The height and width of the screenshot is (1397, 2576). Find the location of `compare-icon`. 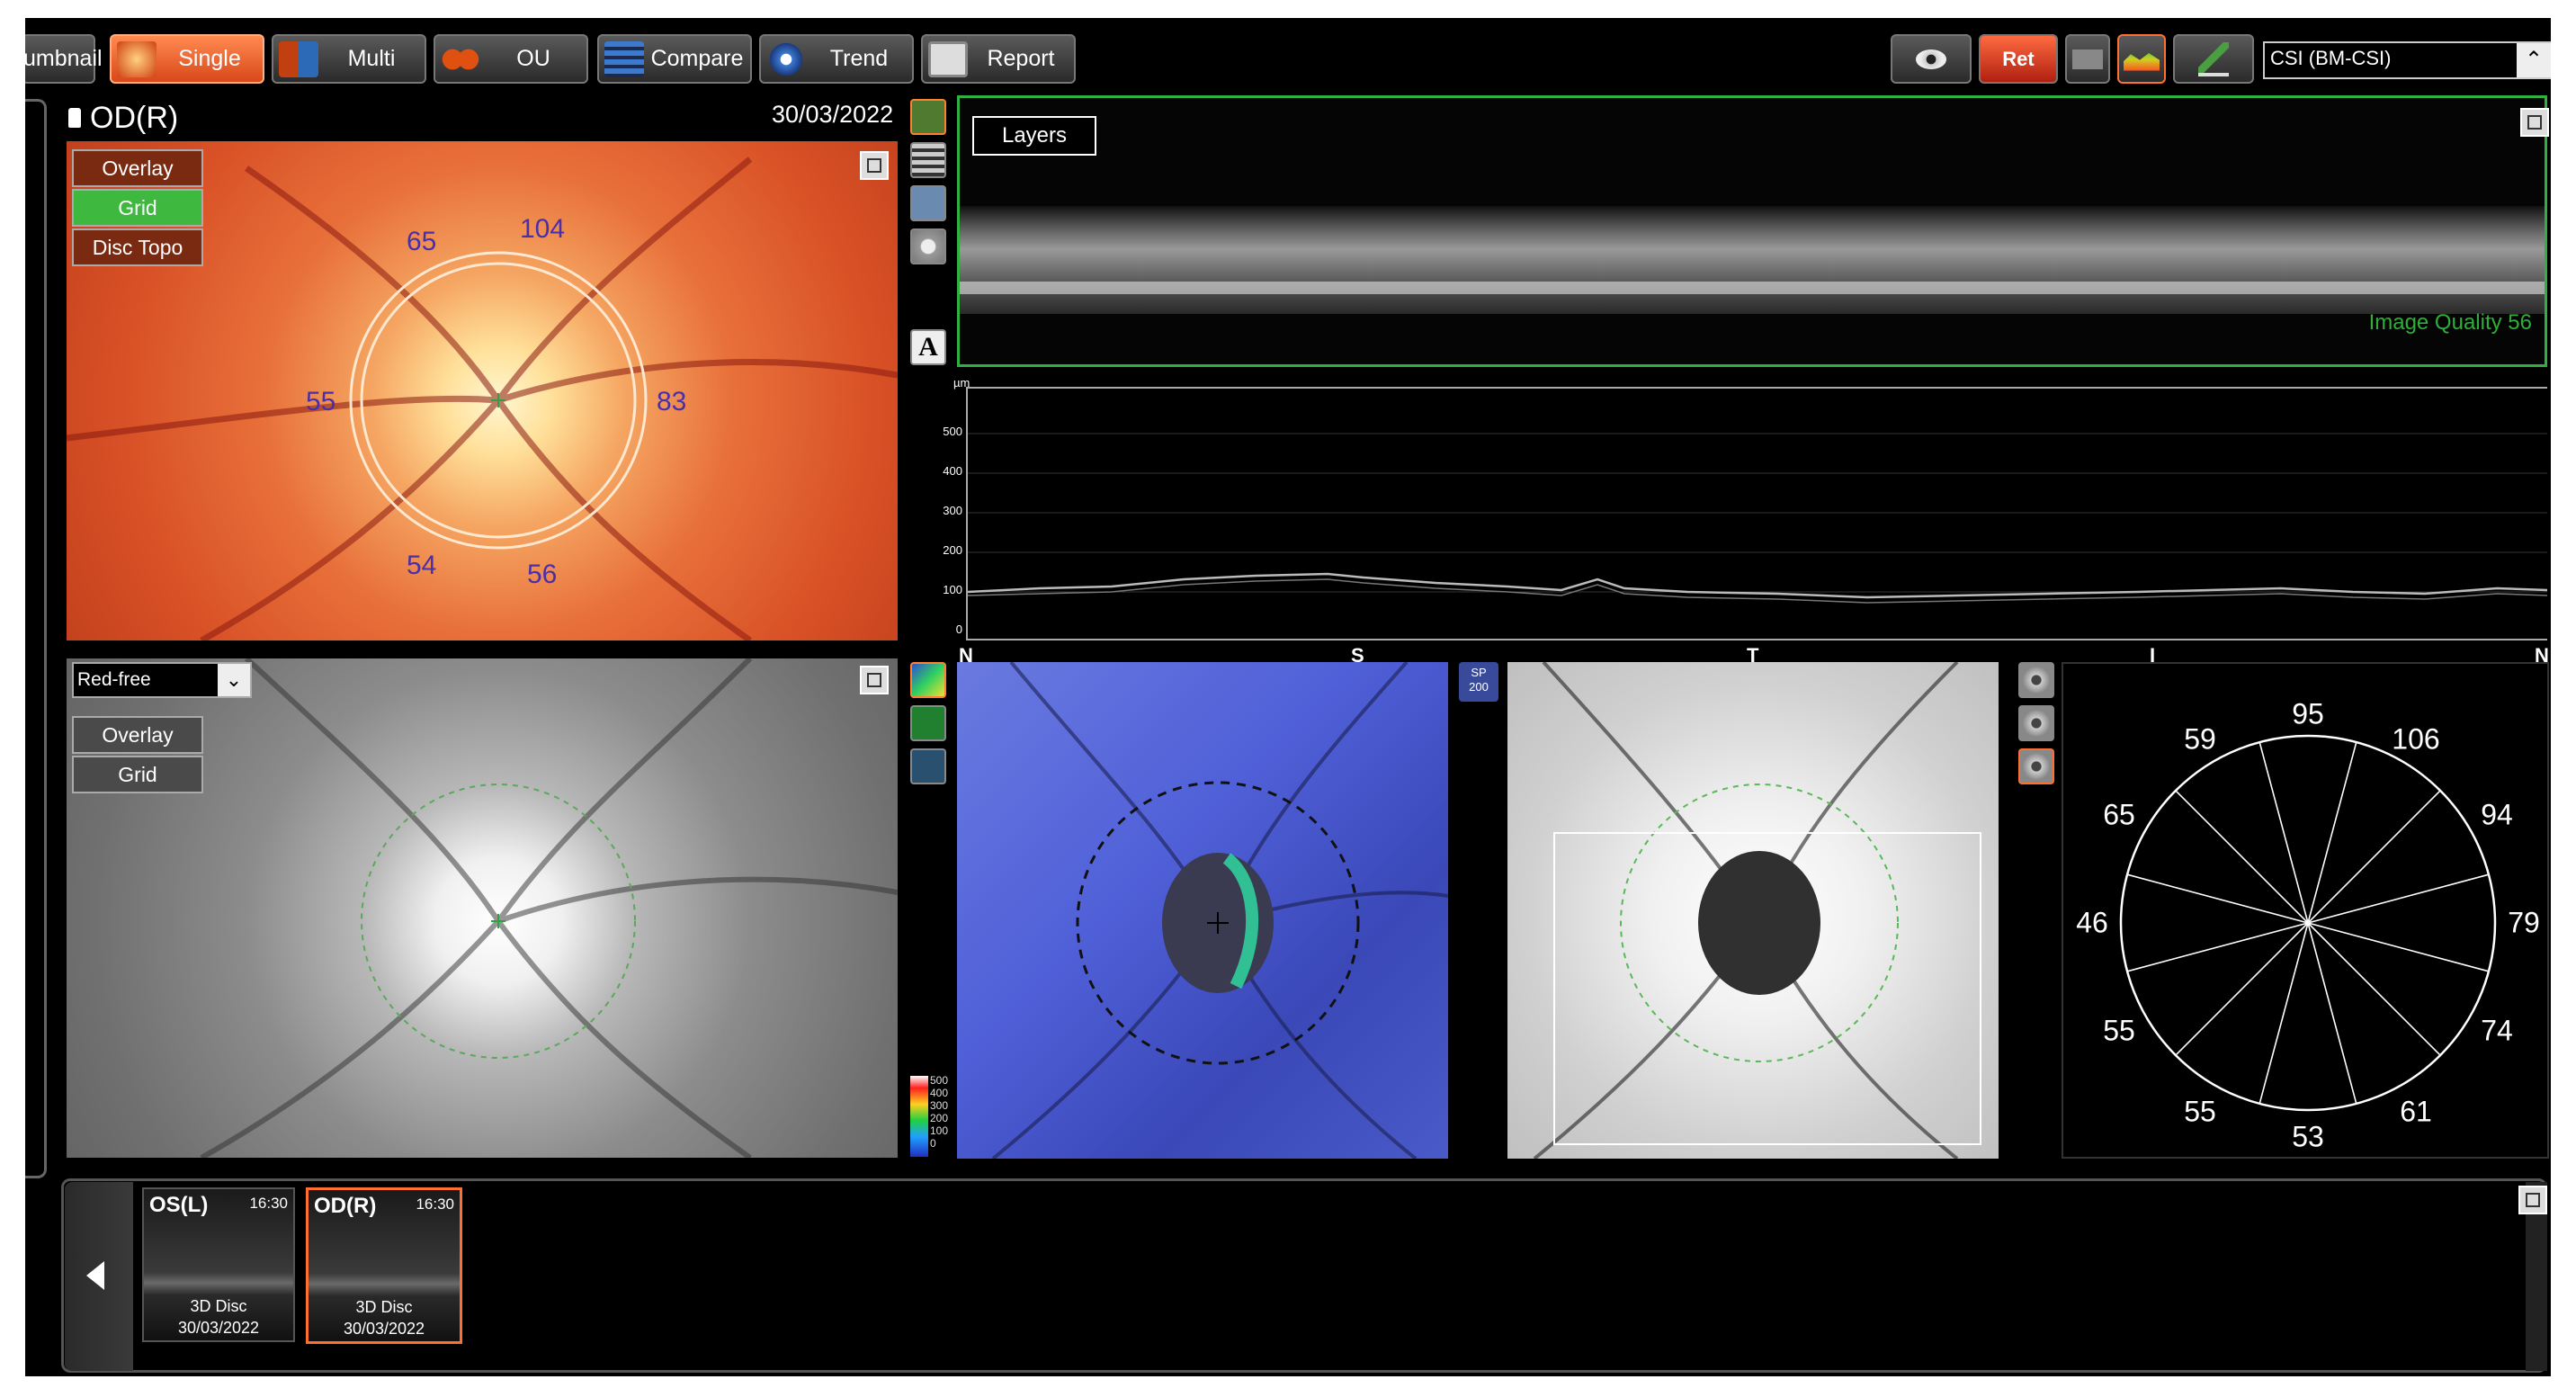

compare-icon is located at coordinates (624, 58).